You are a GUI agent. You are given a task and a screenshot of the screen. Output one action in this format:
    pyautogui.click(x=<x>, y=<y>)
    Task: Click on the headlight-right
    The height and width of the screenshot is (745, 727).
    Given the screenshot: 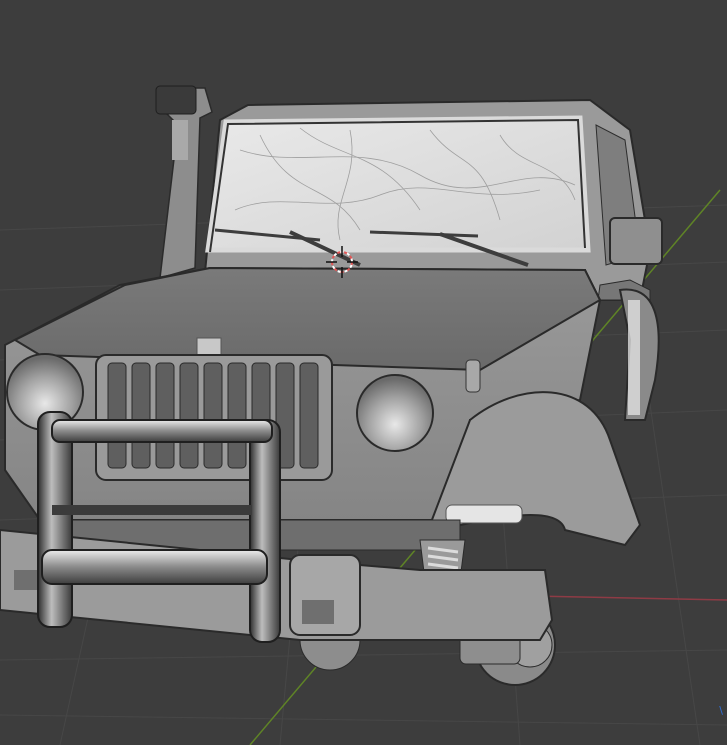 What is the action you would take?
    pyautogui.click(x=395, y=413)
    